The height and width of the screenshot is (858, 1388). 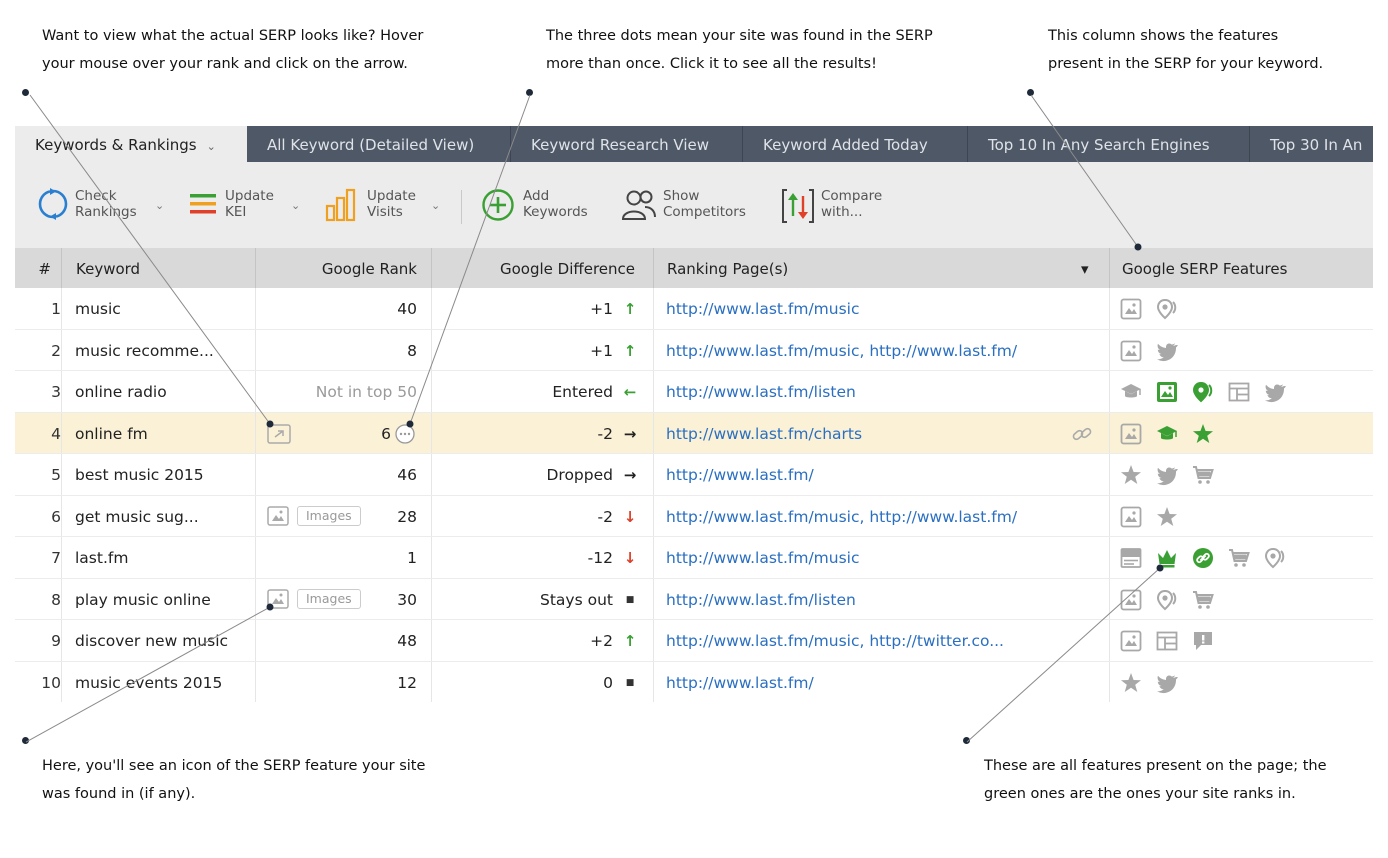 What do you see at coordinates (1091, 268) in the screenshot?
I see `sort-dropdown-icon: ▾` at bounding box center [1091, 268].